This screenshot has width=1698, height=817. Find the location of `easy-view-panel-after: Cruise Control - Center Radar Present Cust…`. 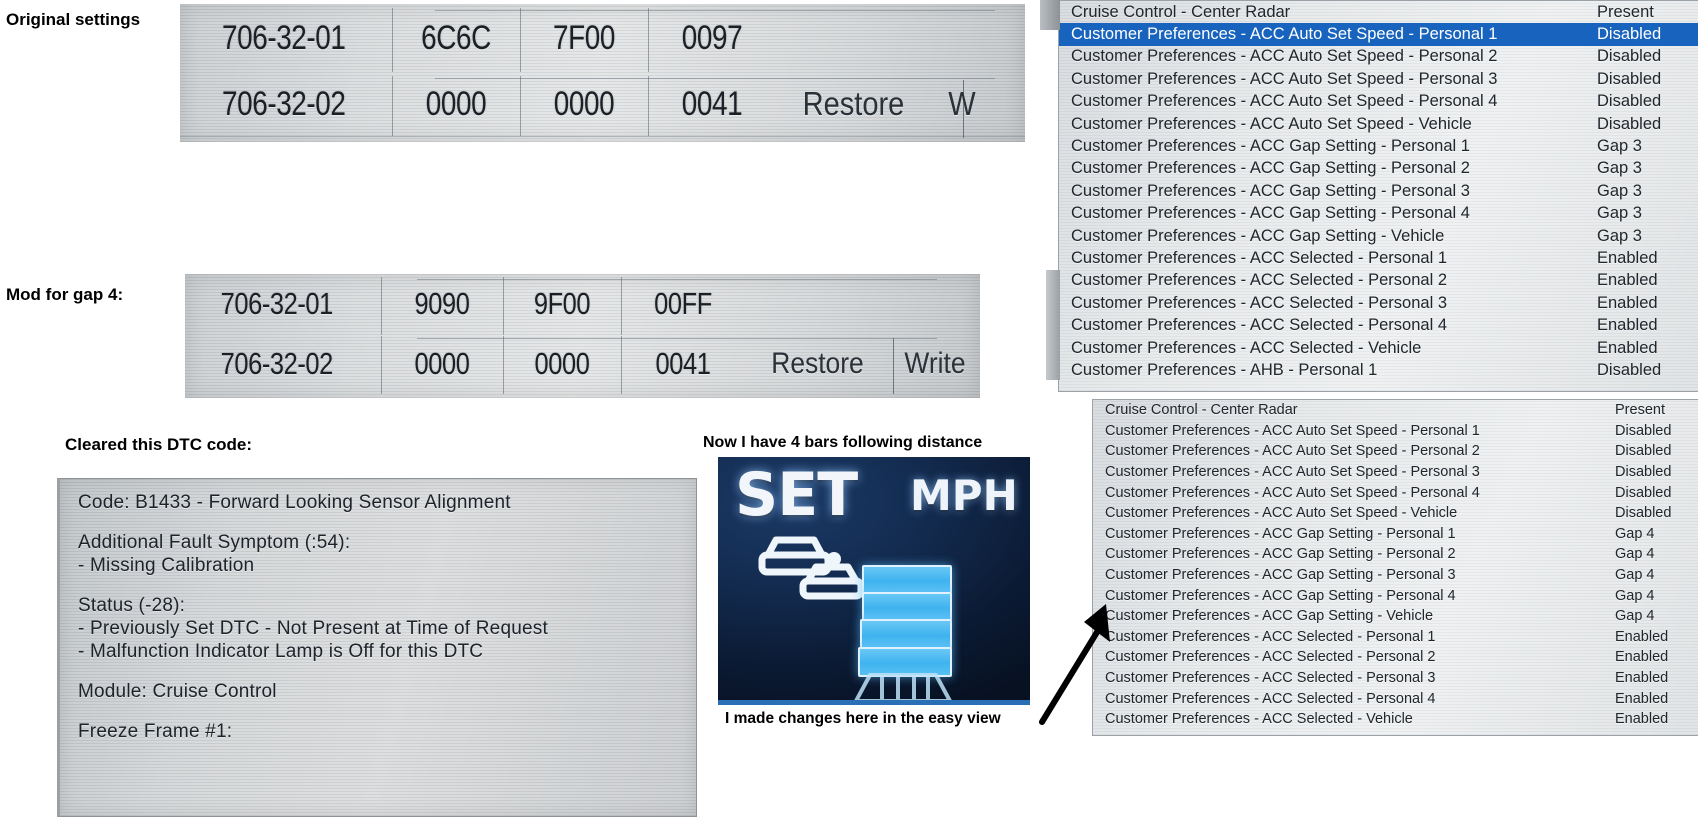

easy-view-panel-after: Cruise Control - Center Radar Present Cust… is located at coordinates (1395, 567).